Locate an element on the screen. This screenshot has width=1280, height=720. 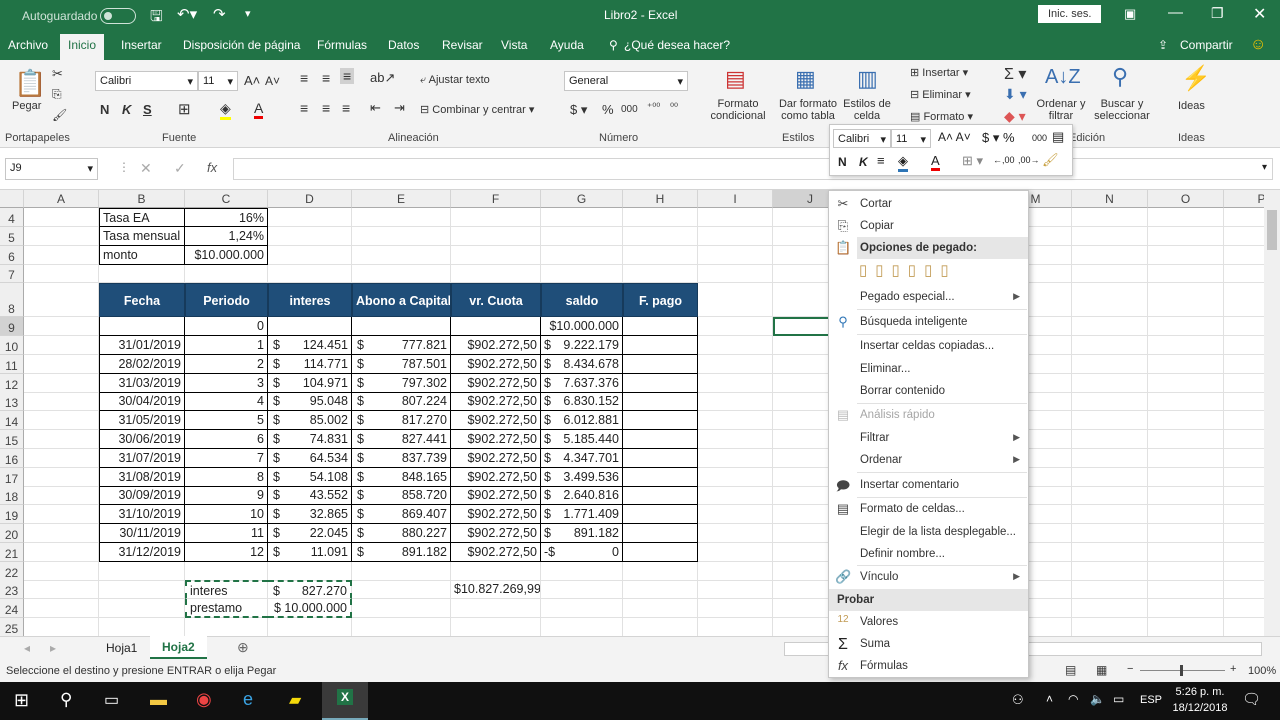
param-label: monto is located at coordinates (142, 255).